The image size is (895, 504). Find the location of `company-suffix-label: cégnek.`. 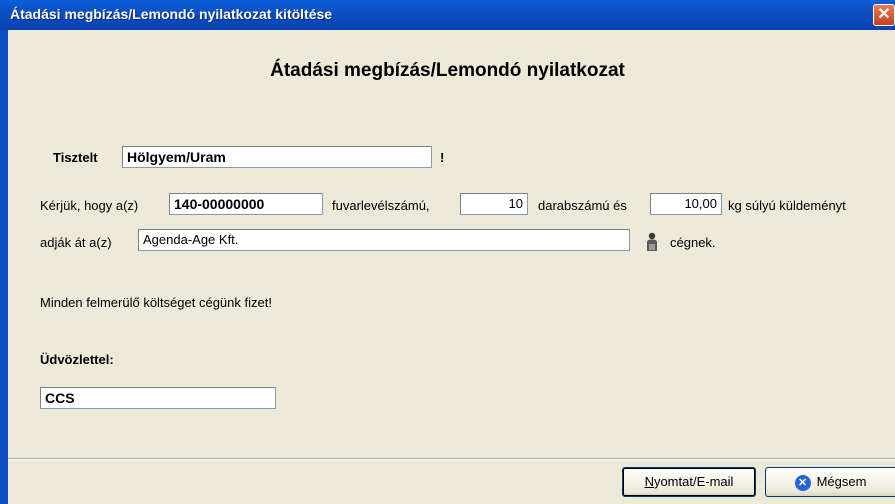

company-suffix-label: cégnek. is located at coordinates (693, 242).